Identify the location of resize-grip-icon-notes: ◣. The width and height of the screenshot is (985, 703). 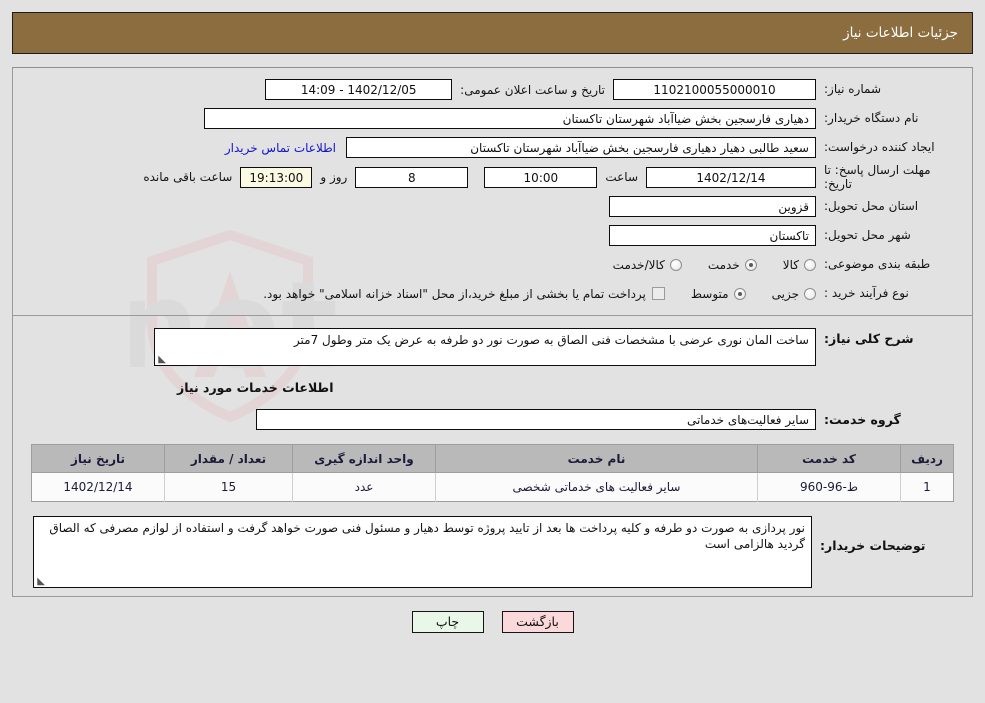
(40, 582).